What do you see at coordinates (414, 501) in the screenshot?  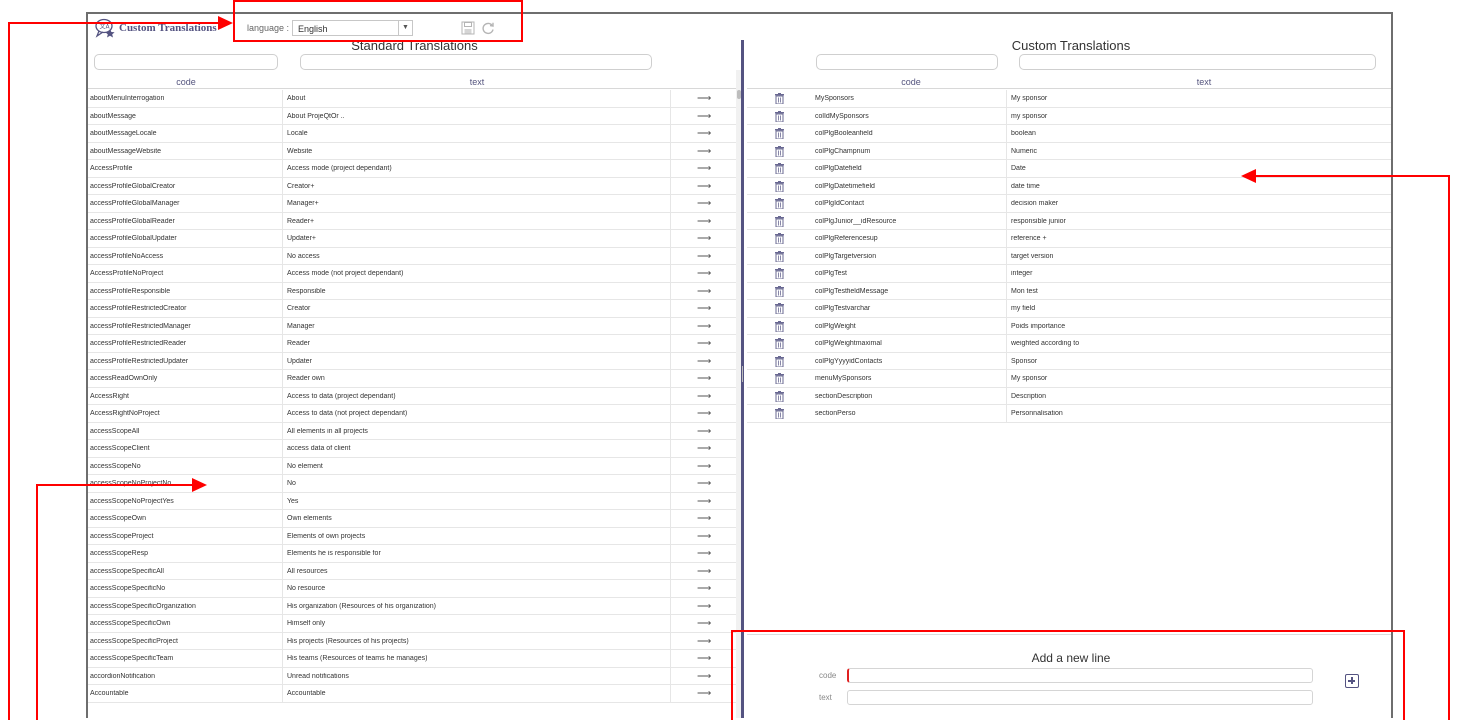 I see `standard-translation-row: accessScopeNoProjectYes Yes ⟶` at bounding box center [414, 501].